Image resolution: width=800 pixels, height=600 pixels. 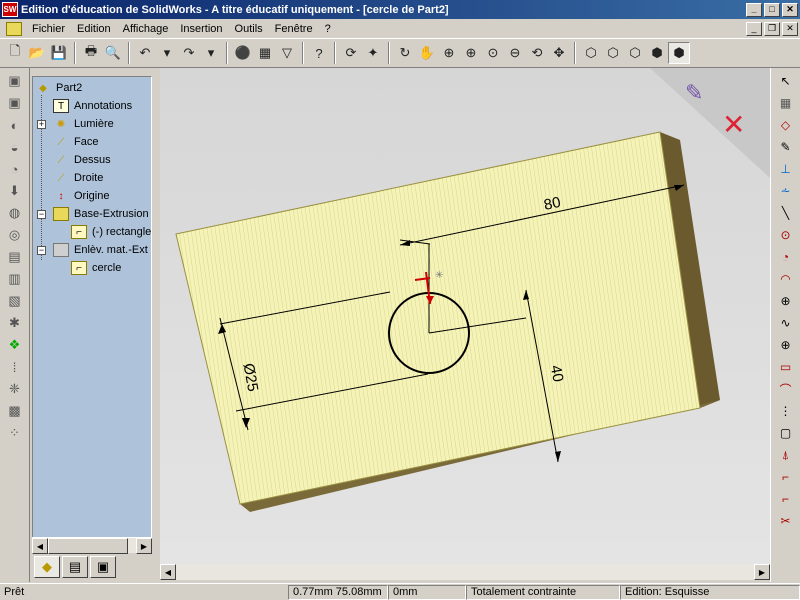 I want to click on menu-affichage: Affichage, so click(x=146, y=28).